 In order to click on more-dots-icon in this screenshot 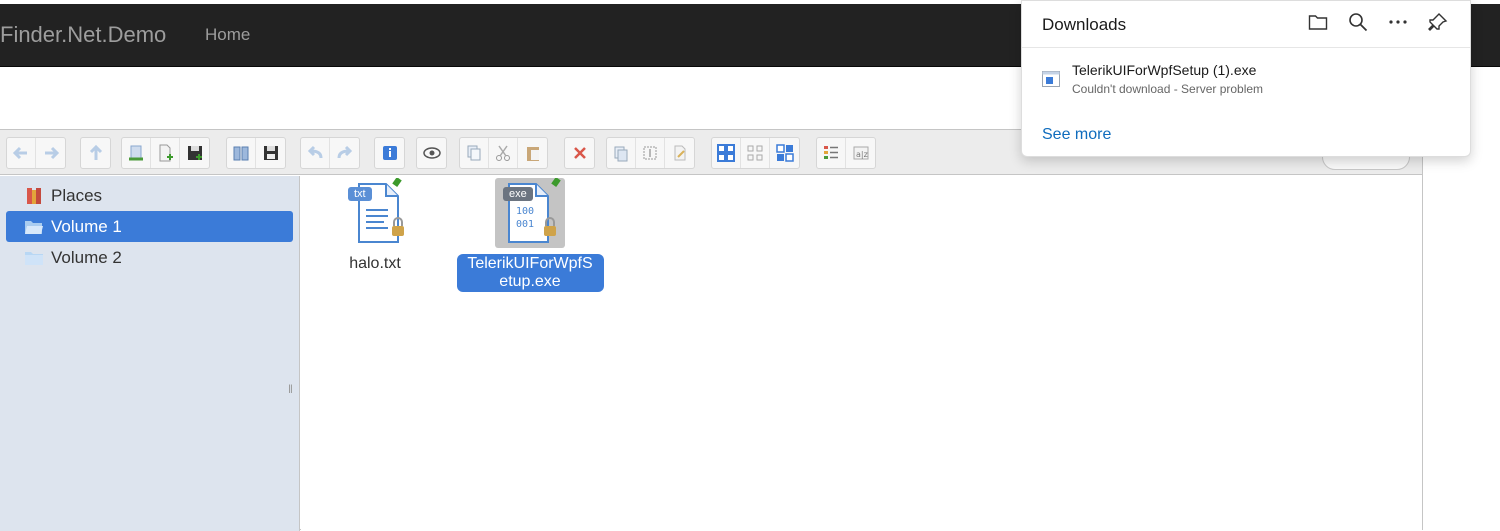, I will do `click(1398, 22)`.